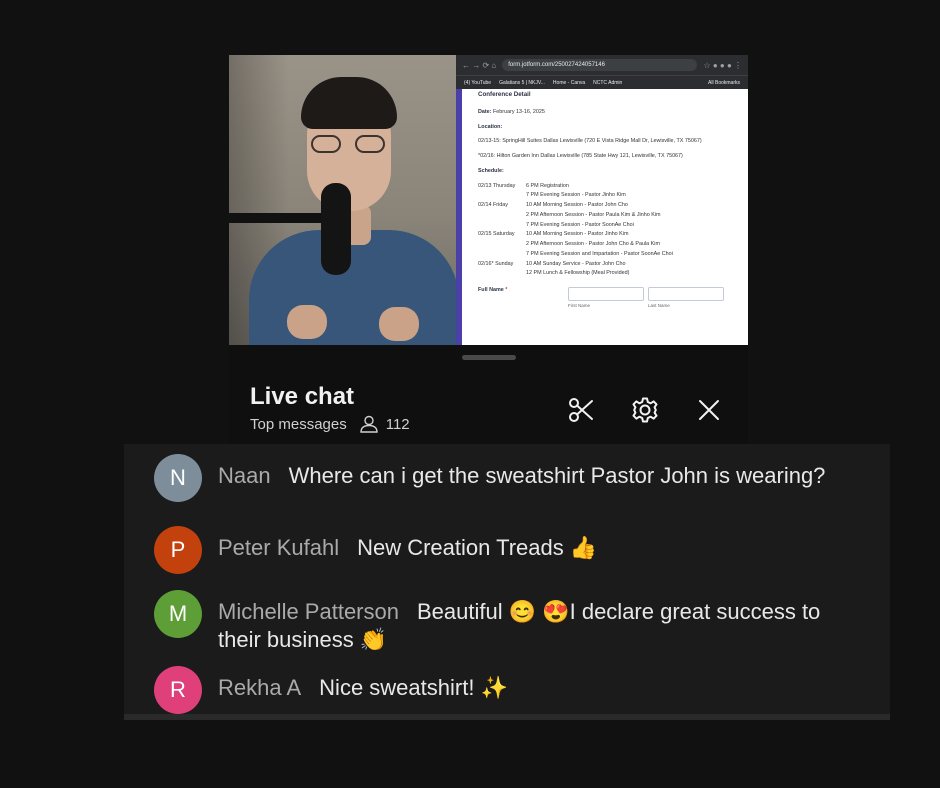  I want to click on person-icon, so click(369, 424).